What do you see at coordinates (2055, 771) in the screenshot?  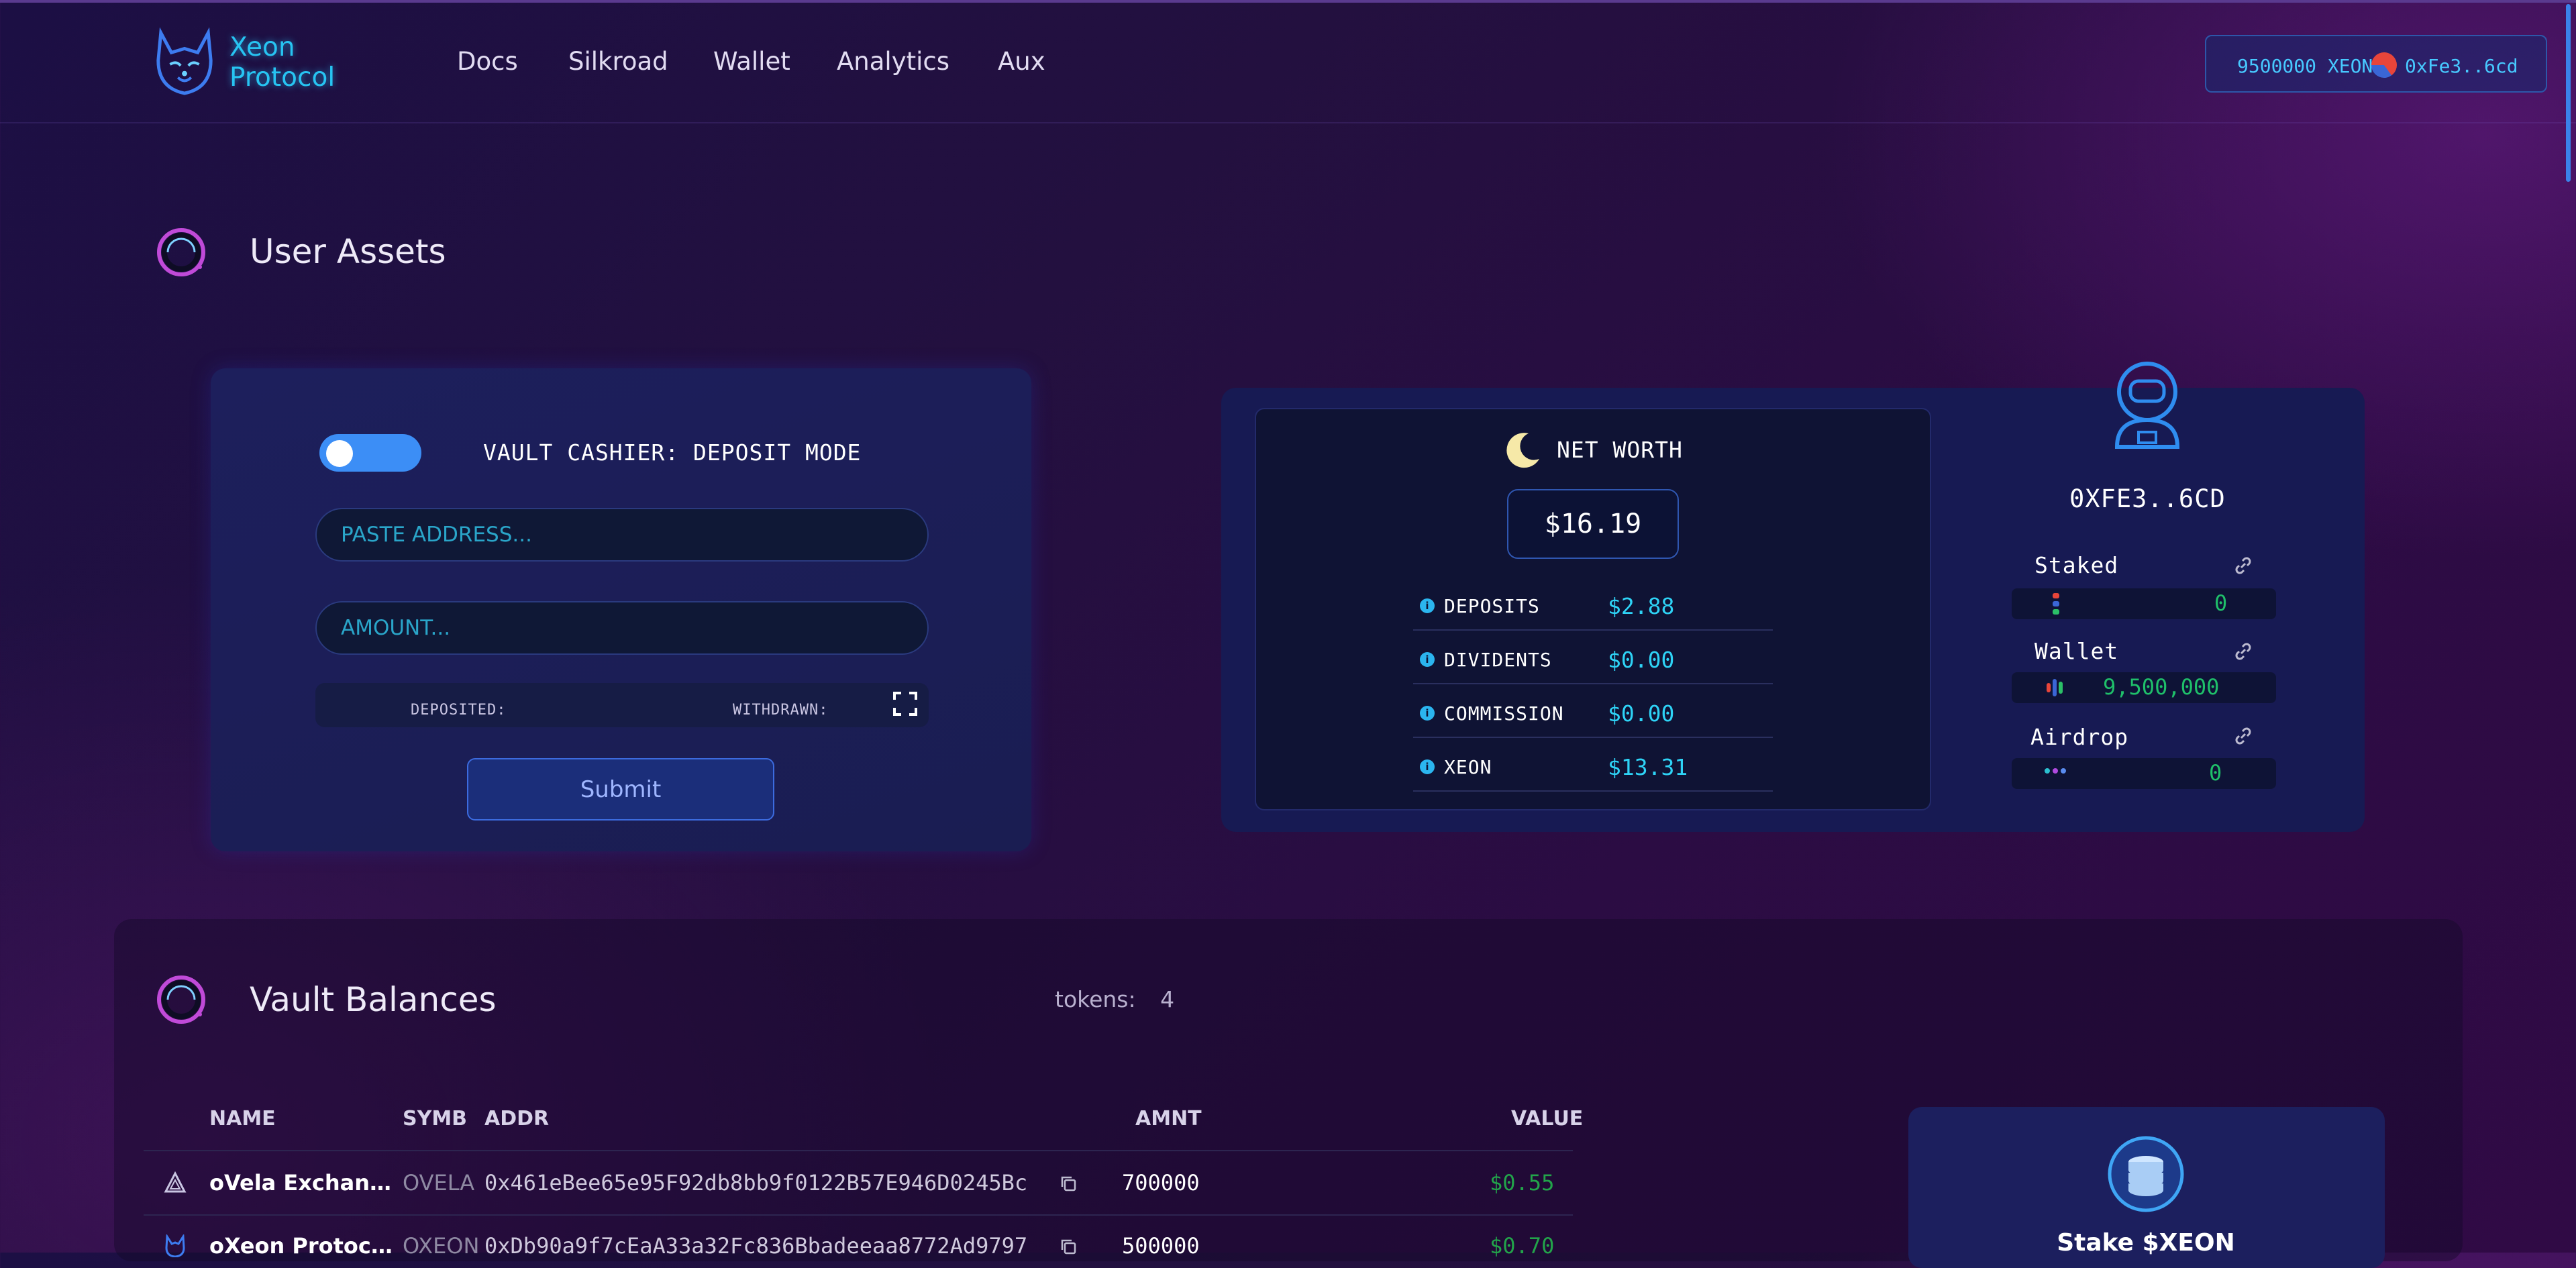 I see `airdrop-token-icon` at bounding box center [2055, 771].